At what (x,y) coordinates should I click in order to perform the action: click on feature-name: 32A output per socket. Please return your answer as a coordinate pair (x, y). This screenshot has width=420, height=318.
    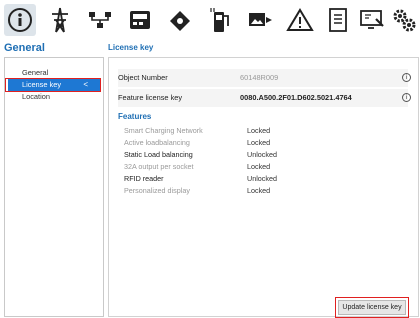
    Looking at the image, I should click on (159, 166).